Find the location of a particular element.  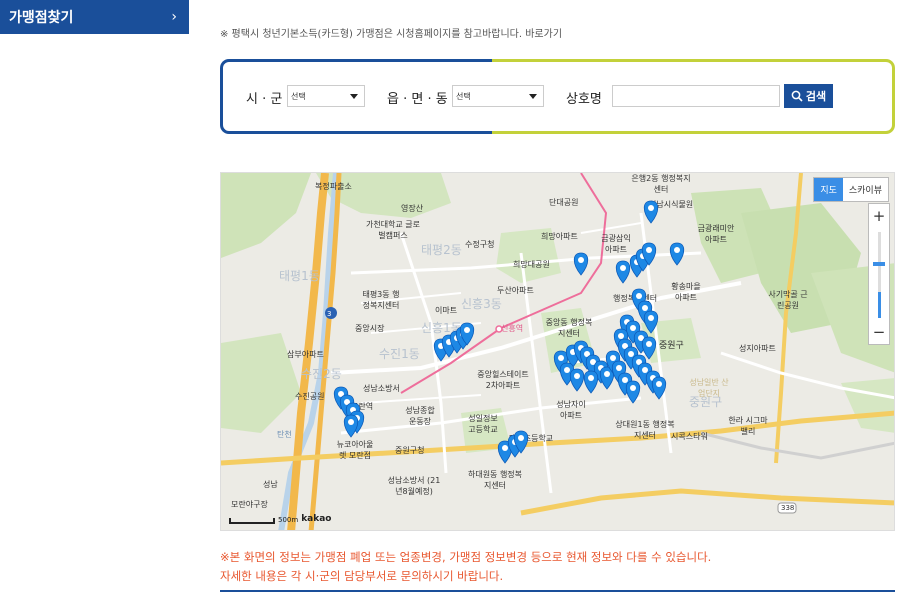

map-scale: 500m kakao is located at coordinates (280, 519).